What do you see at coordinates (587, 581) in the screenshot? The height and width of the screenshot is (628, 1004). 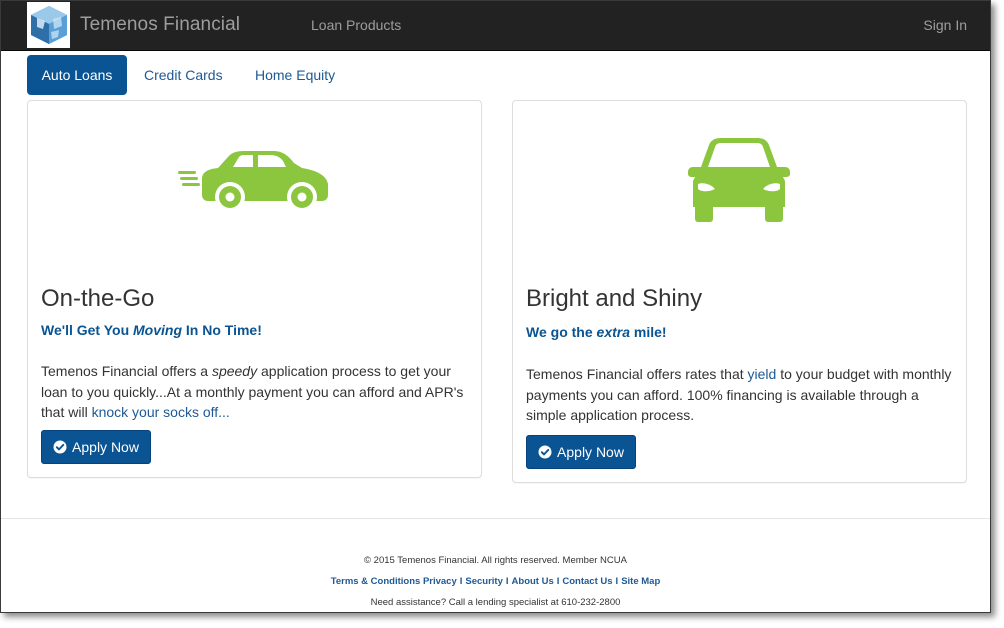 I see `contact-us-link: Contact Us` at bounding box center [587, 581].